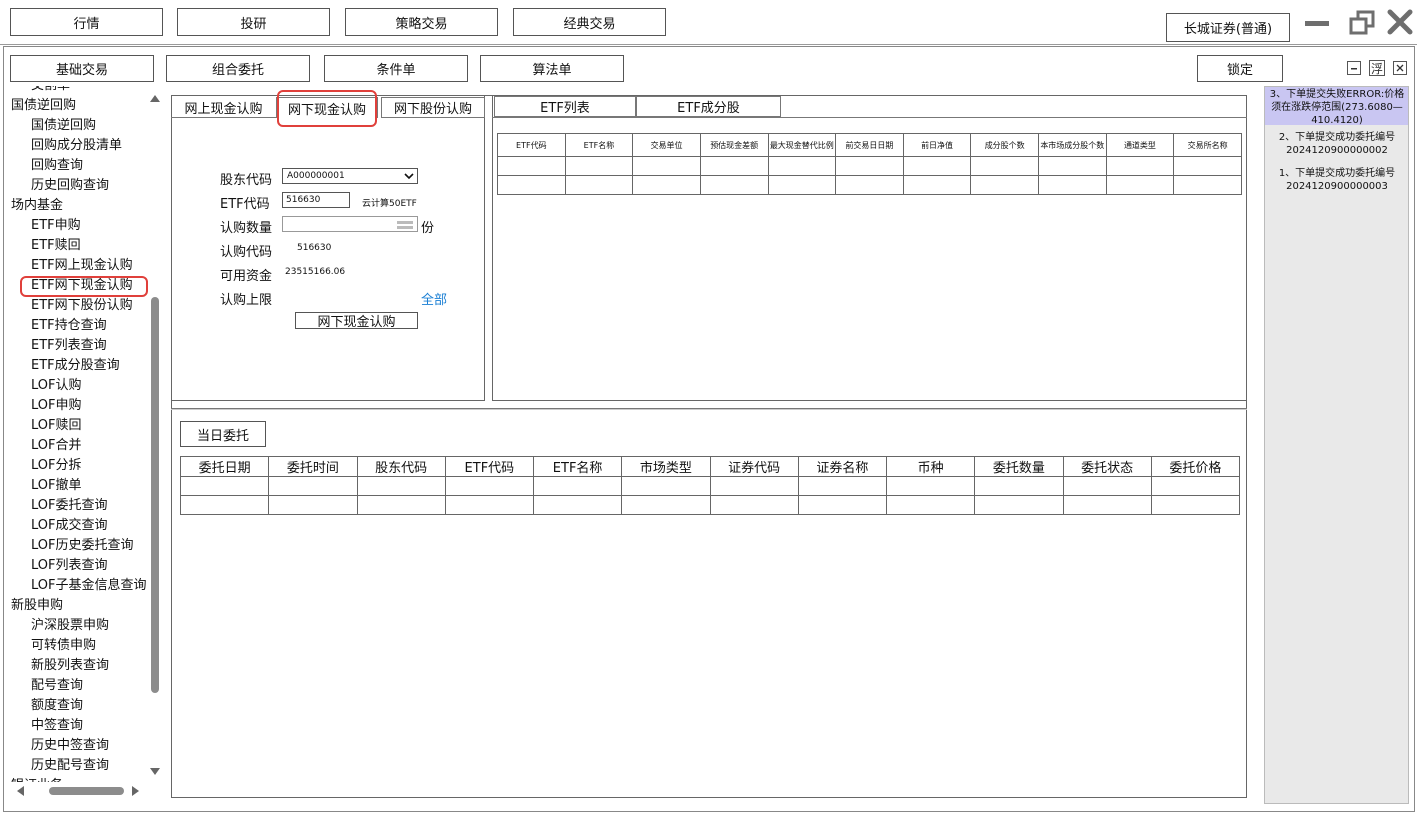 Image resolution: width=1417 pixels, height=816 pixels. Describe the element at coordinates (1072, 145) in the screenshot. I see `column-header: 本市场成分股个数` at that location.